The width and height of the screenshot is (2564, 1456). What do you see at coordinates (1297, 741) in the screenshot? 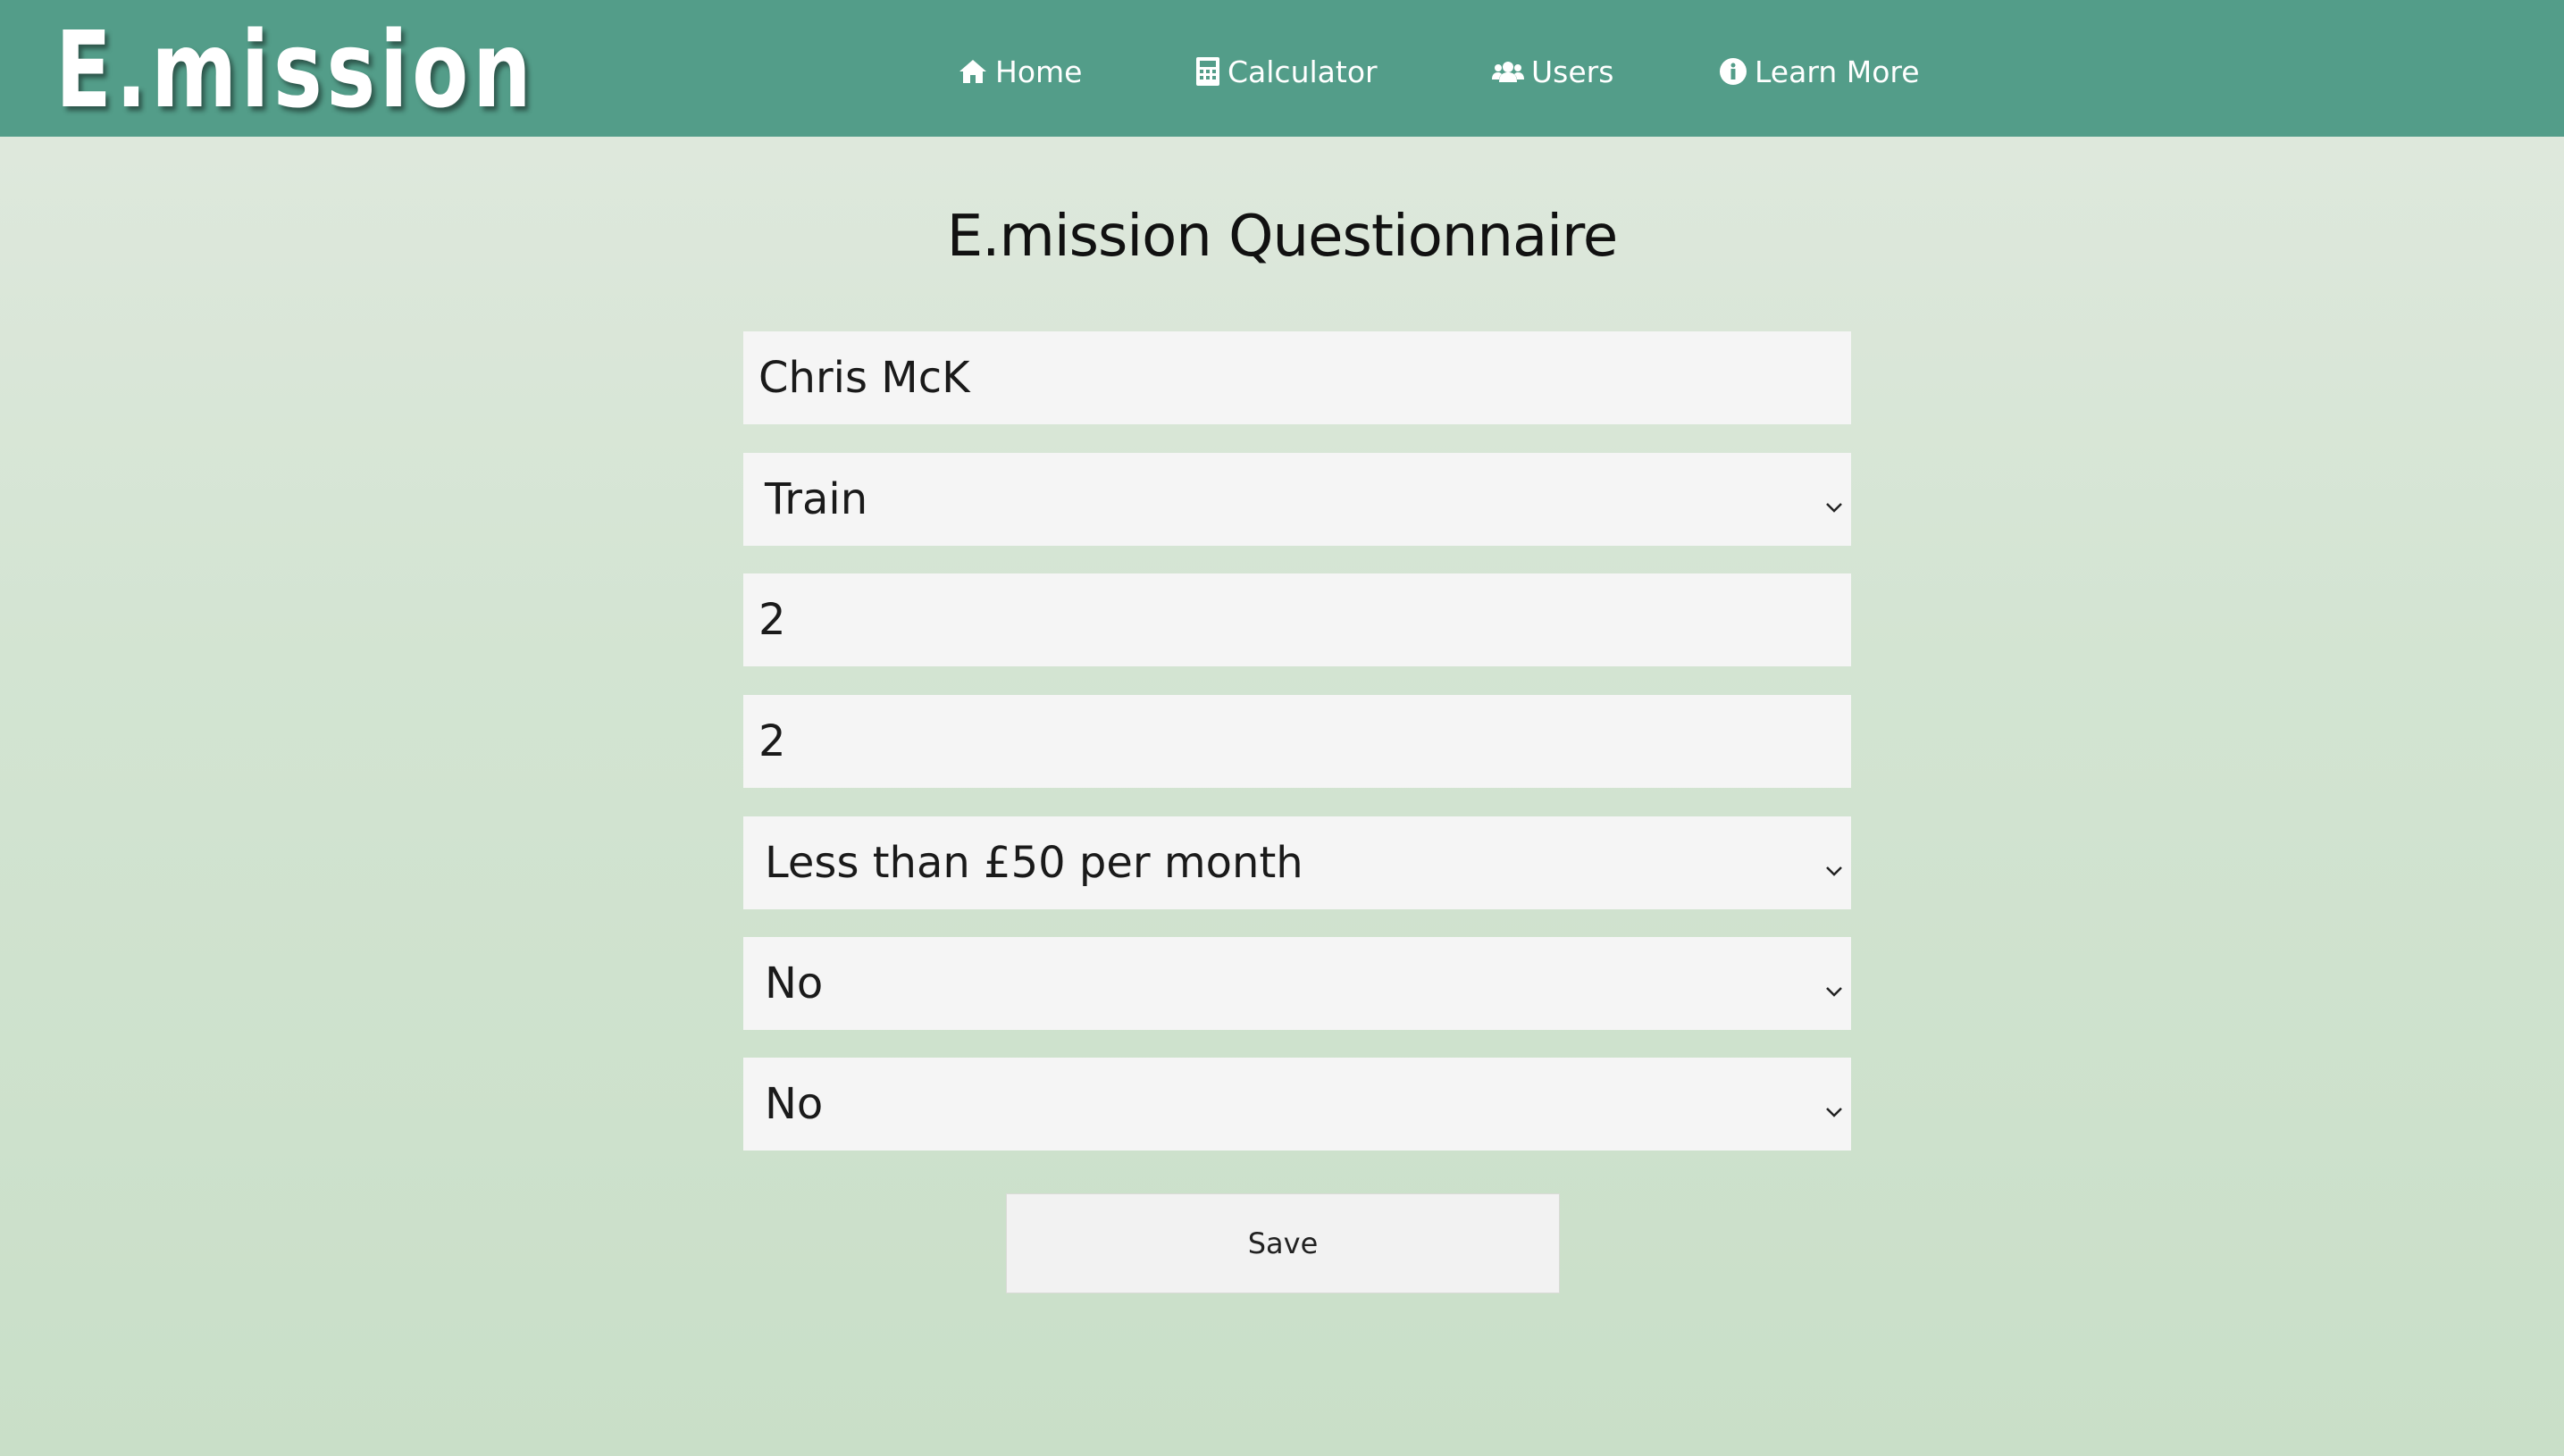
I see `quantity-input-2: 2` at bounding box center [1297, 741].